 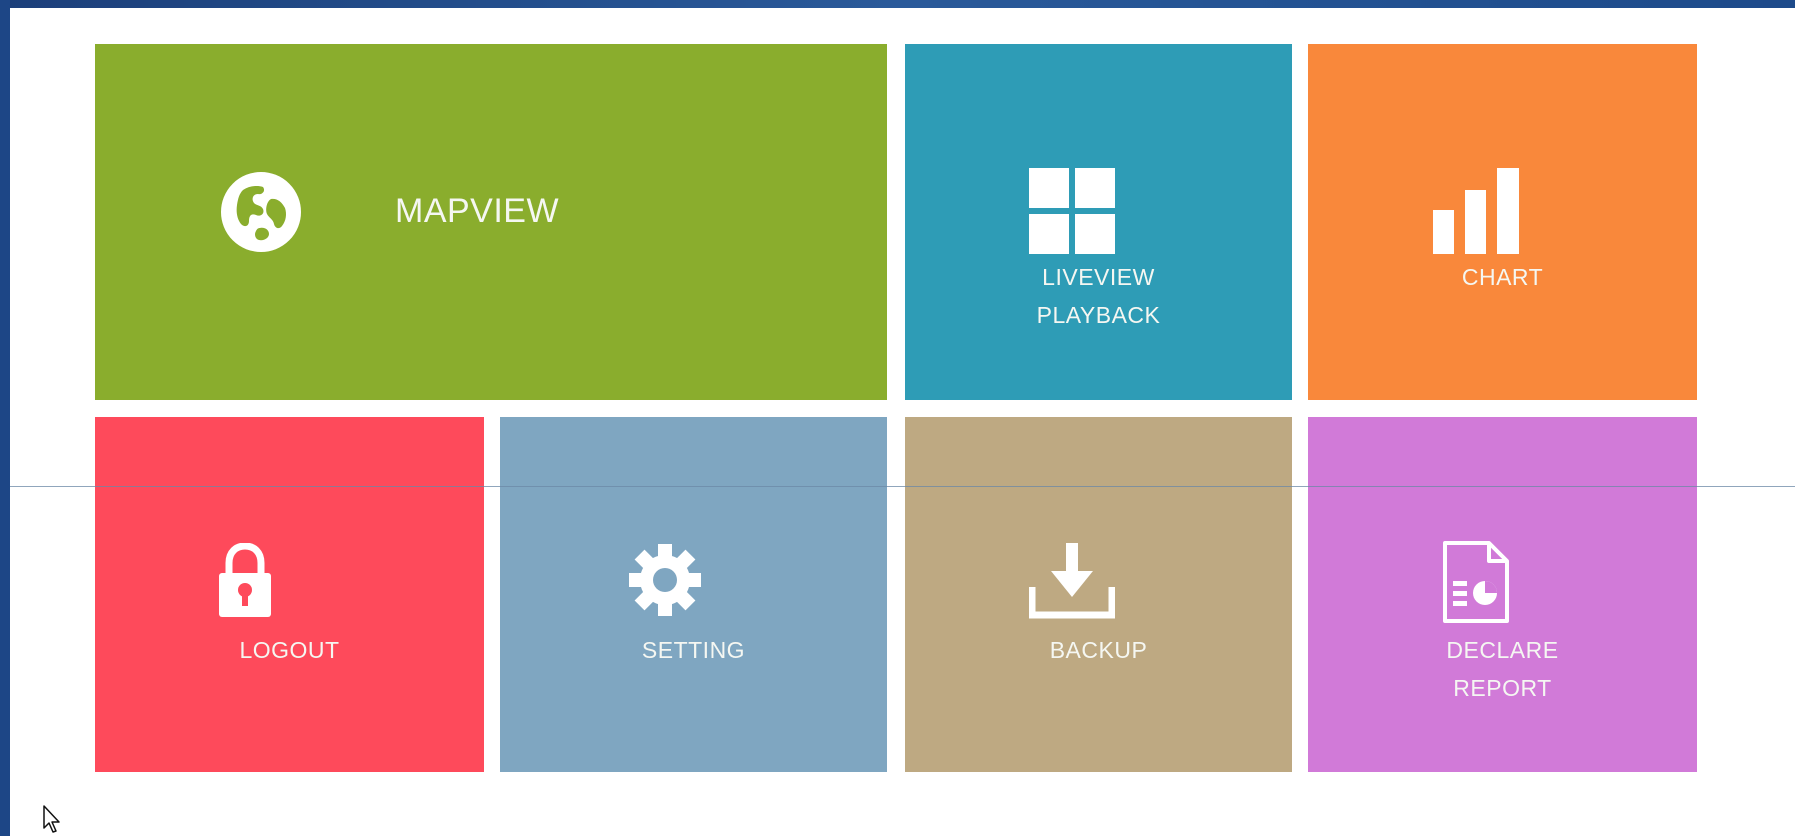 What do you see at coordinates (1072, 211) in the screenshot?
I see `grid-icon` at bounding box center [1072, 211].